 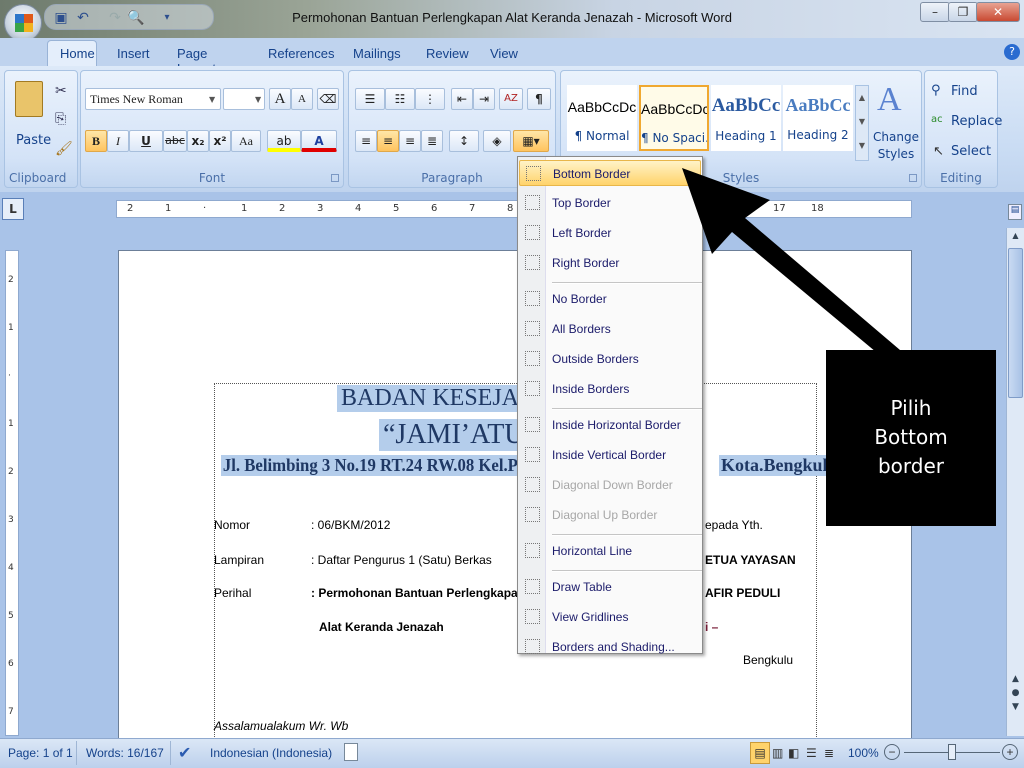 I want to click on align-center-icon: ≡, so click(x=388, y=141).